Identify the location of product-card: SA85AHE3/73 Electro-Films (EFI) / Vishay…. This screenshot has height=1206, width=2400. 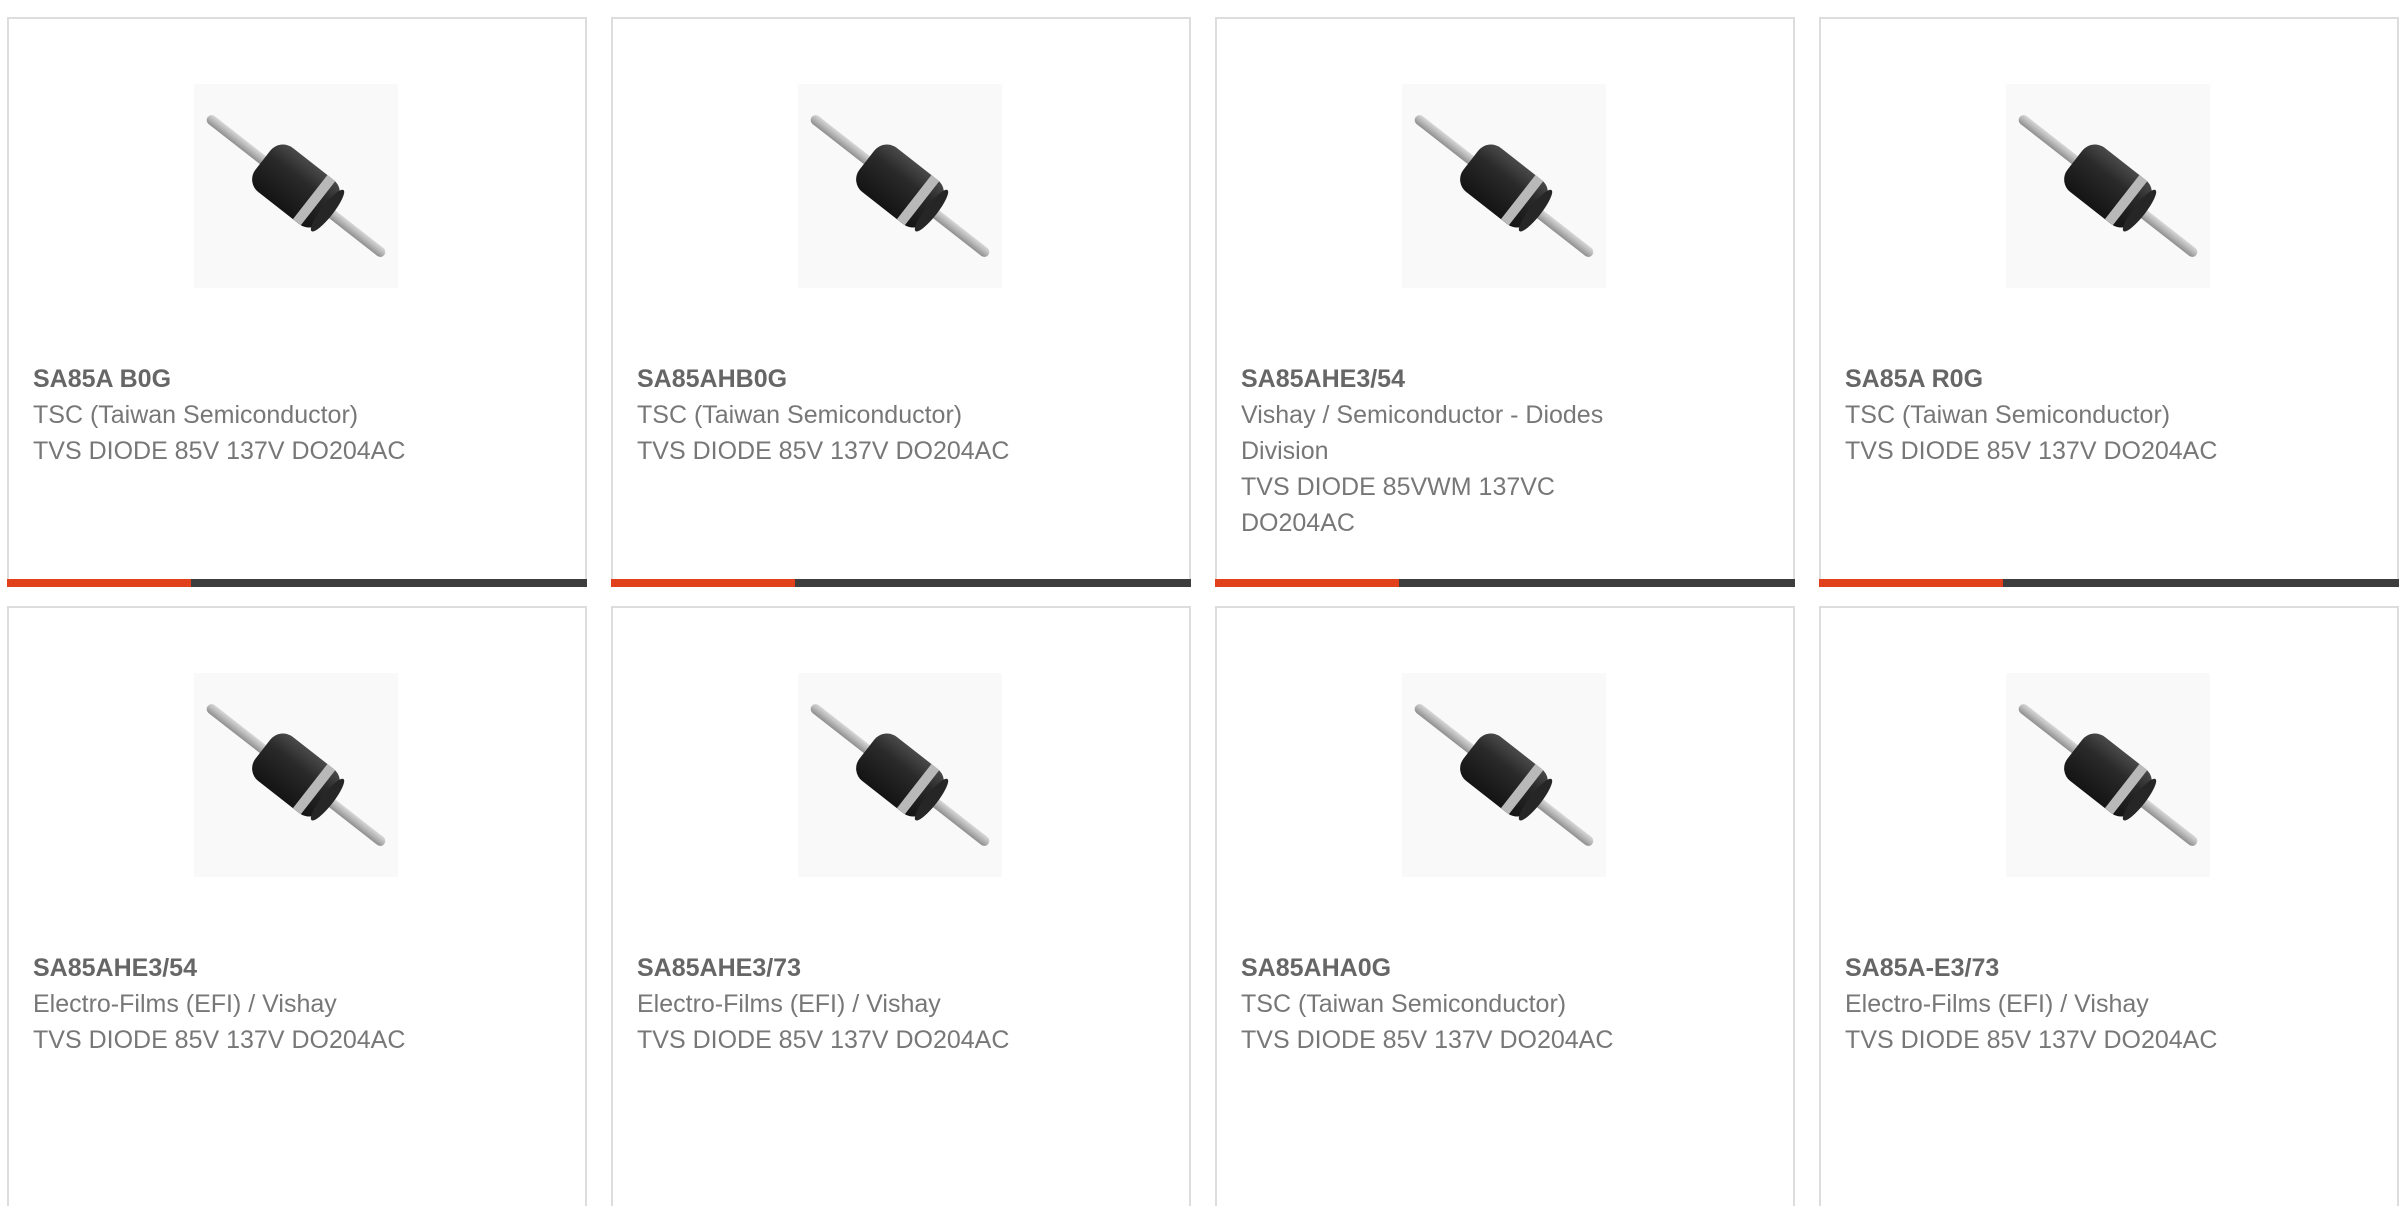
(901, 906).